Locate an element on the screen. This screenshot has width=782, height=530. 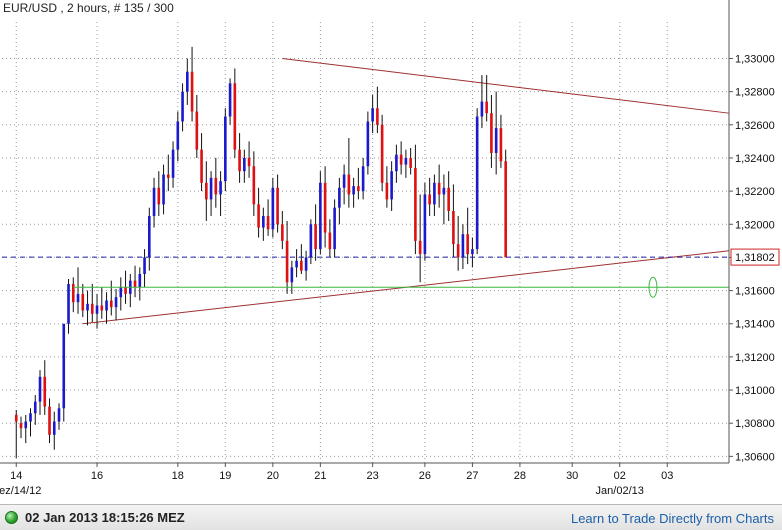
y-tick-label: 1,32000 is located at coordinates (755, 225).